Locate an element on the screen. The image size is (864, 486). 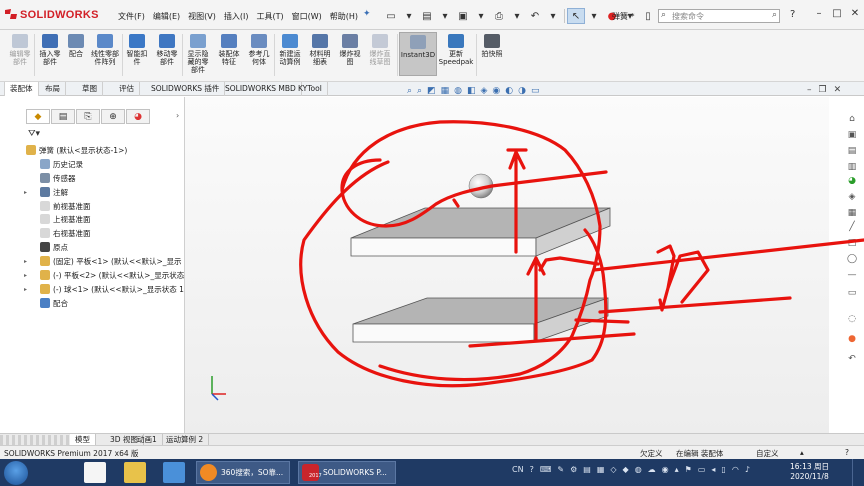
definition-status: 欠定义 is located at coordinates (651, 453).